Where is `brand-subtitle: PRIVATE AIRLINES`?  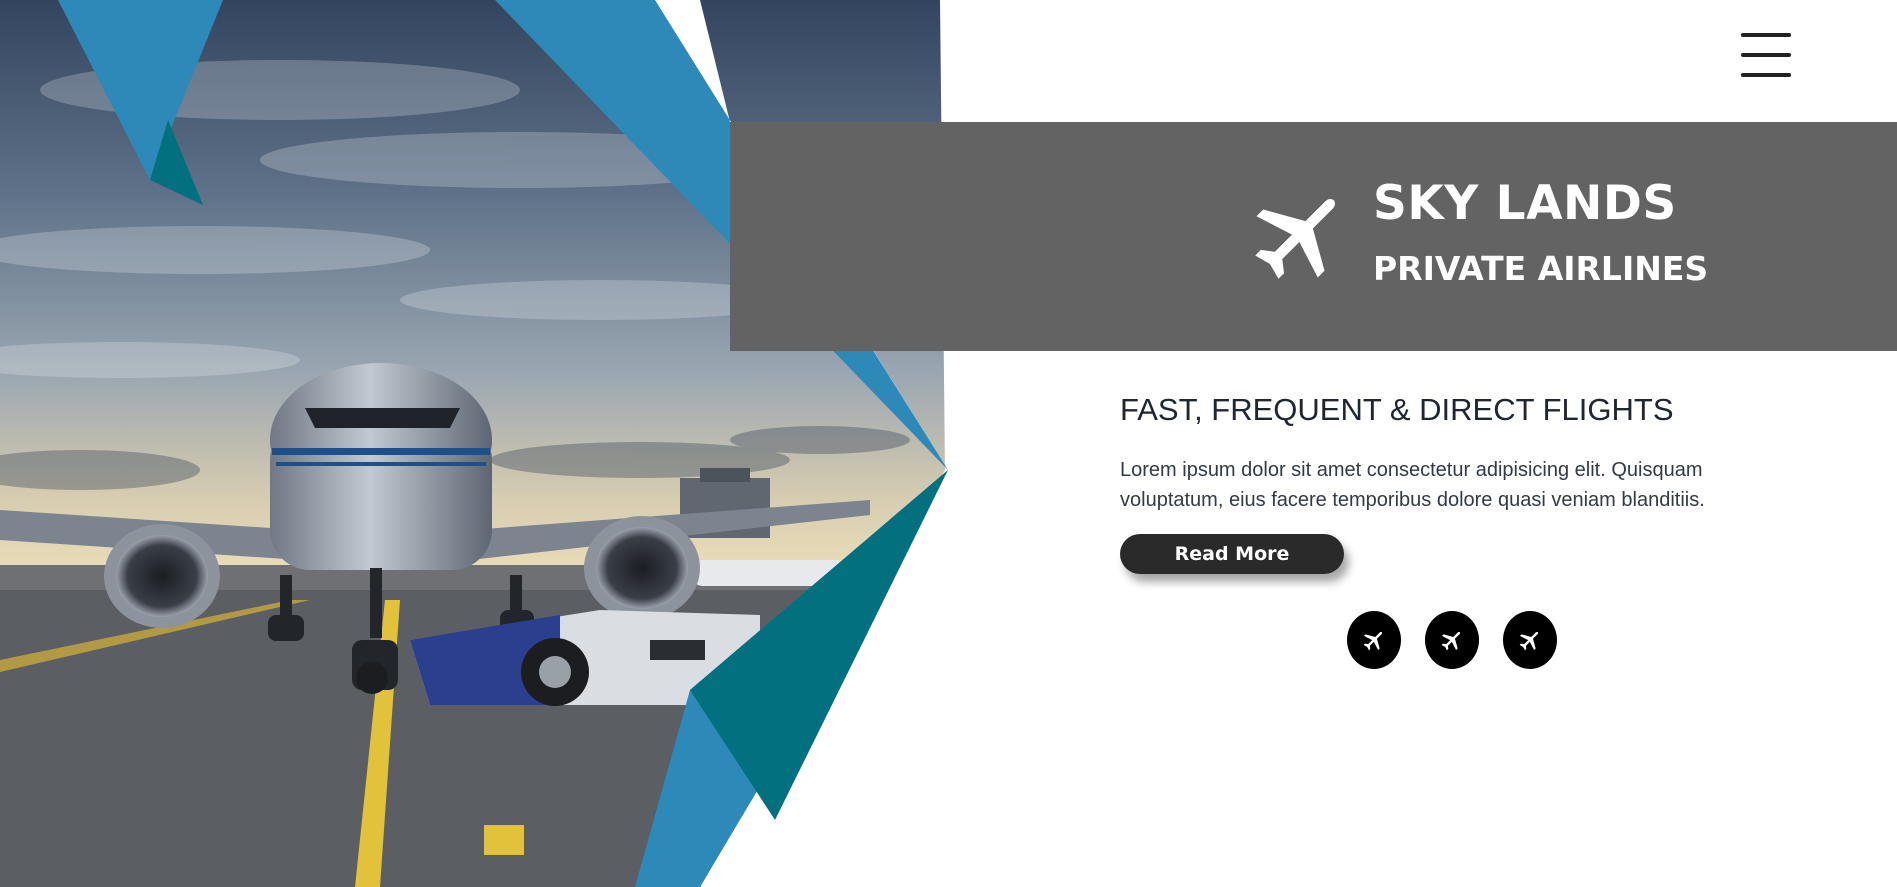 brand-subtitle: PRIVATE AIRLINES is located at coordinates (1541, 268).